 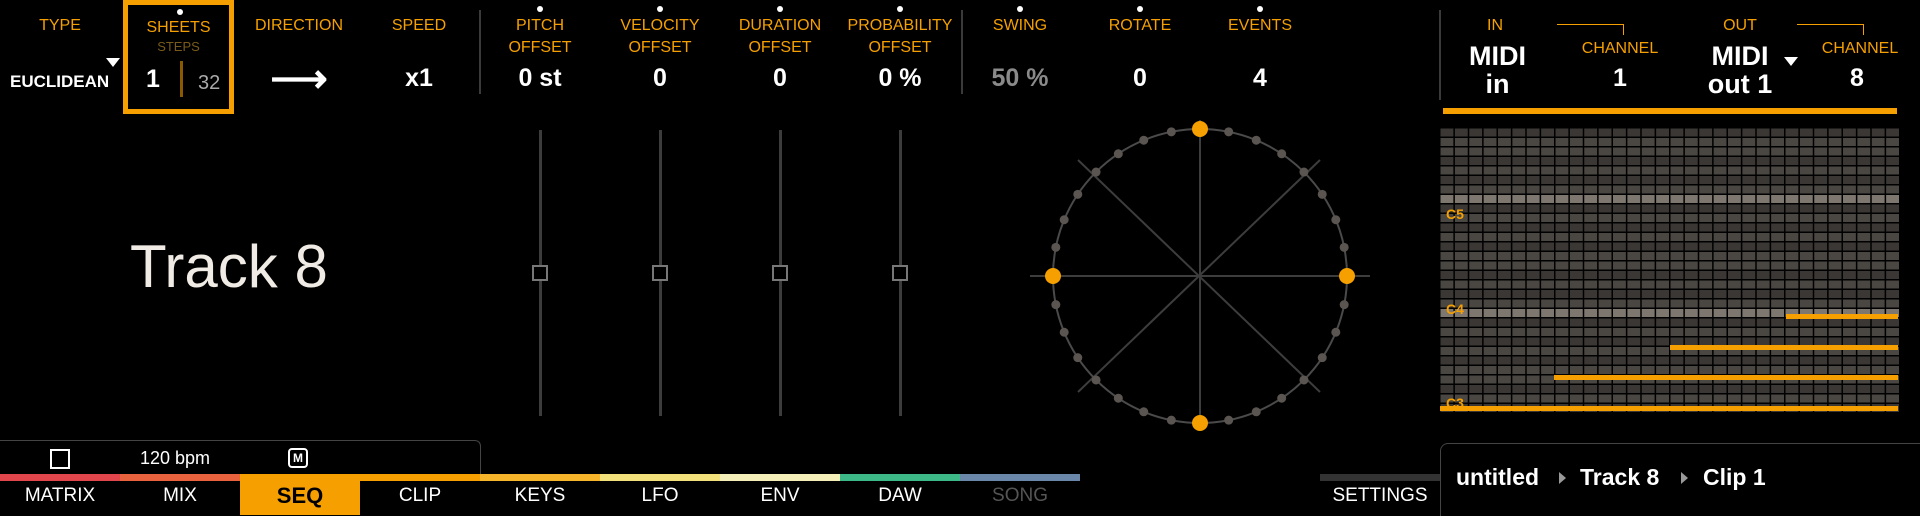 What do you see at coordinates (1670, 111) in the screenshot?
I see `clip-loop-bar` at bounding box center [1670, 111].